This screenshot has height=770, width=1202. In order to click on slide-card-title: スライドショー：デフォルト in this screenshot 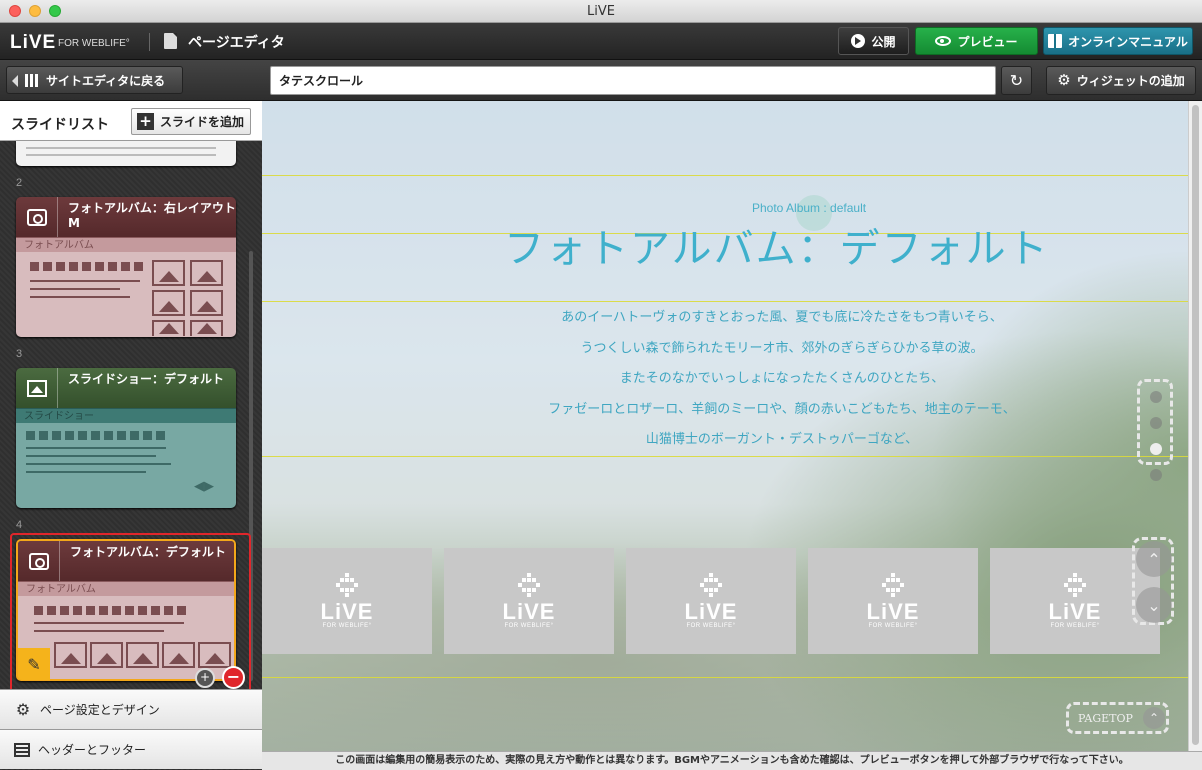, I will do `click(146, 379)`.